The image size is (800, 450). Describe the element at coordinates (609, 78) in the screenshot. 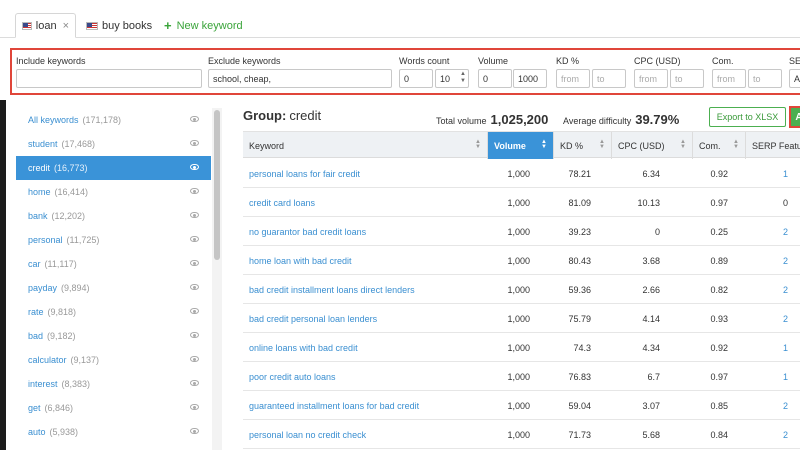

I see `kd-to: to` at that location.